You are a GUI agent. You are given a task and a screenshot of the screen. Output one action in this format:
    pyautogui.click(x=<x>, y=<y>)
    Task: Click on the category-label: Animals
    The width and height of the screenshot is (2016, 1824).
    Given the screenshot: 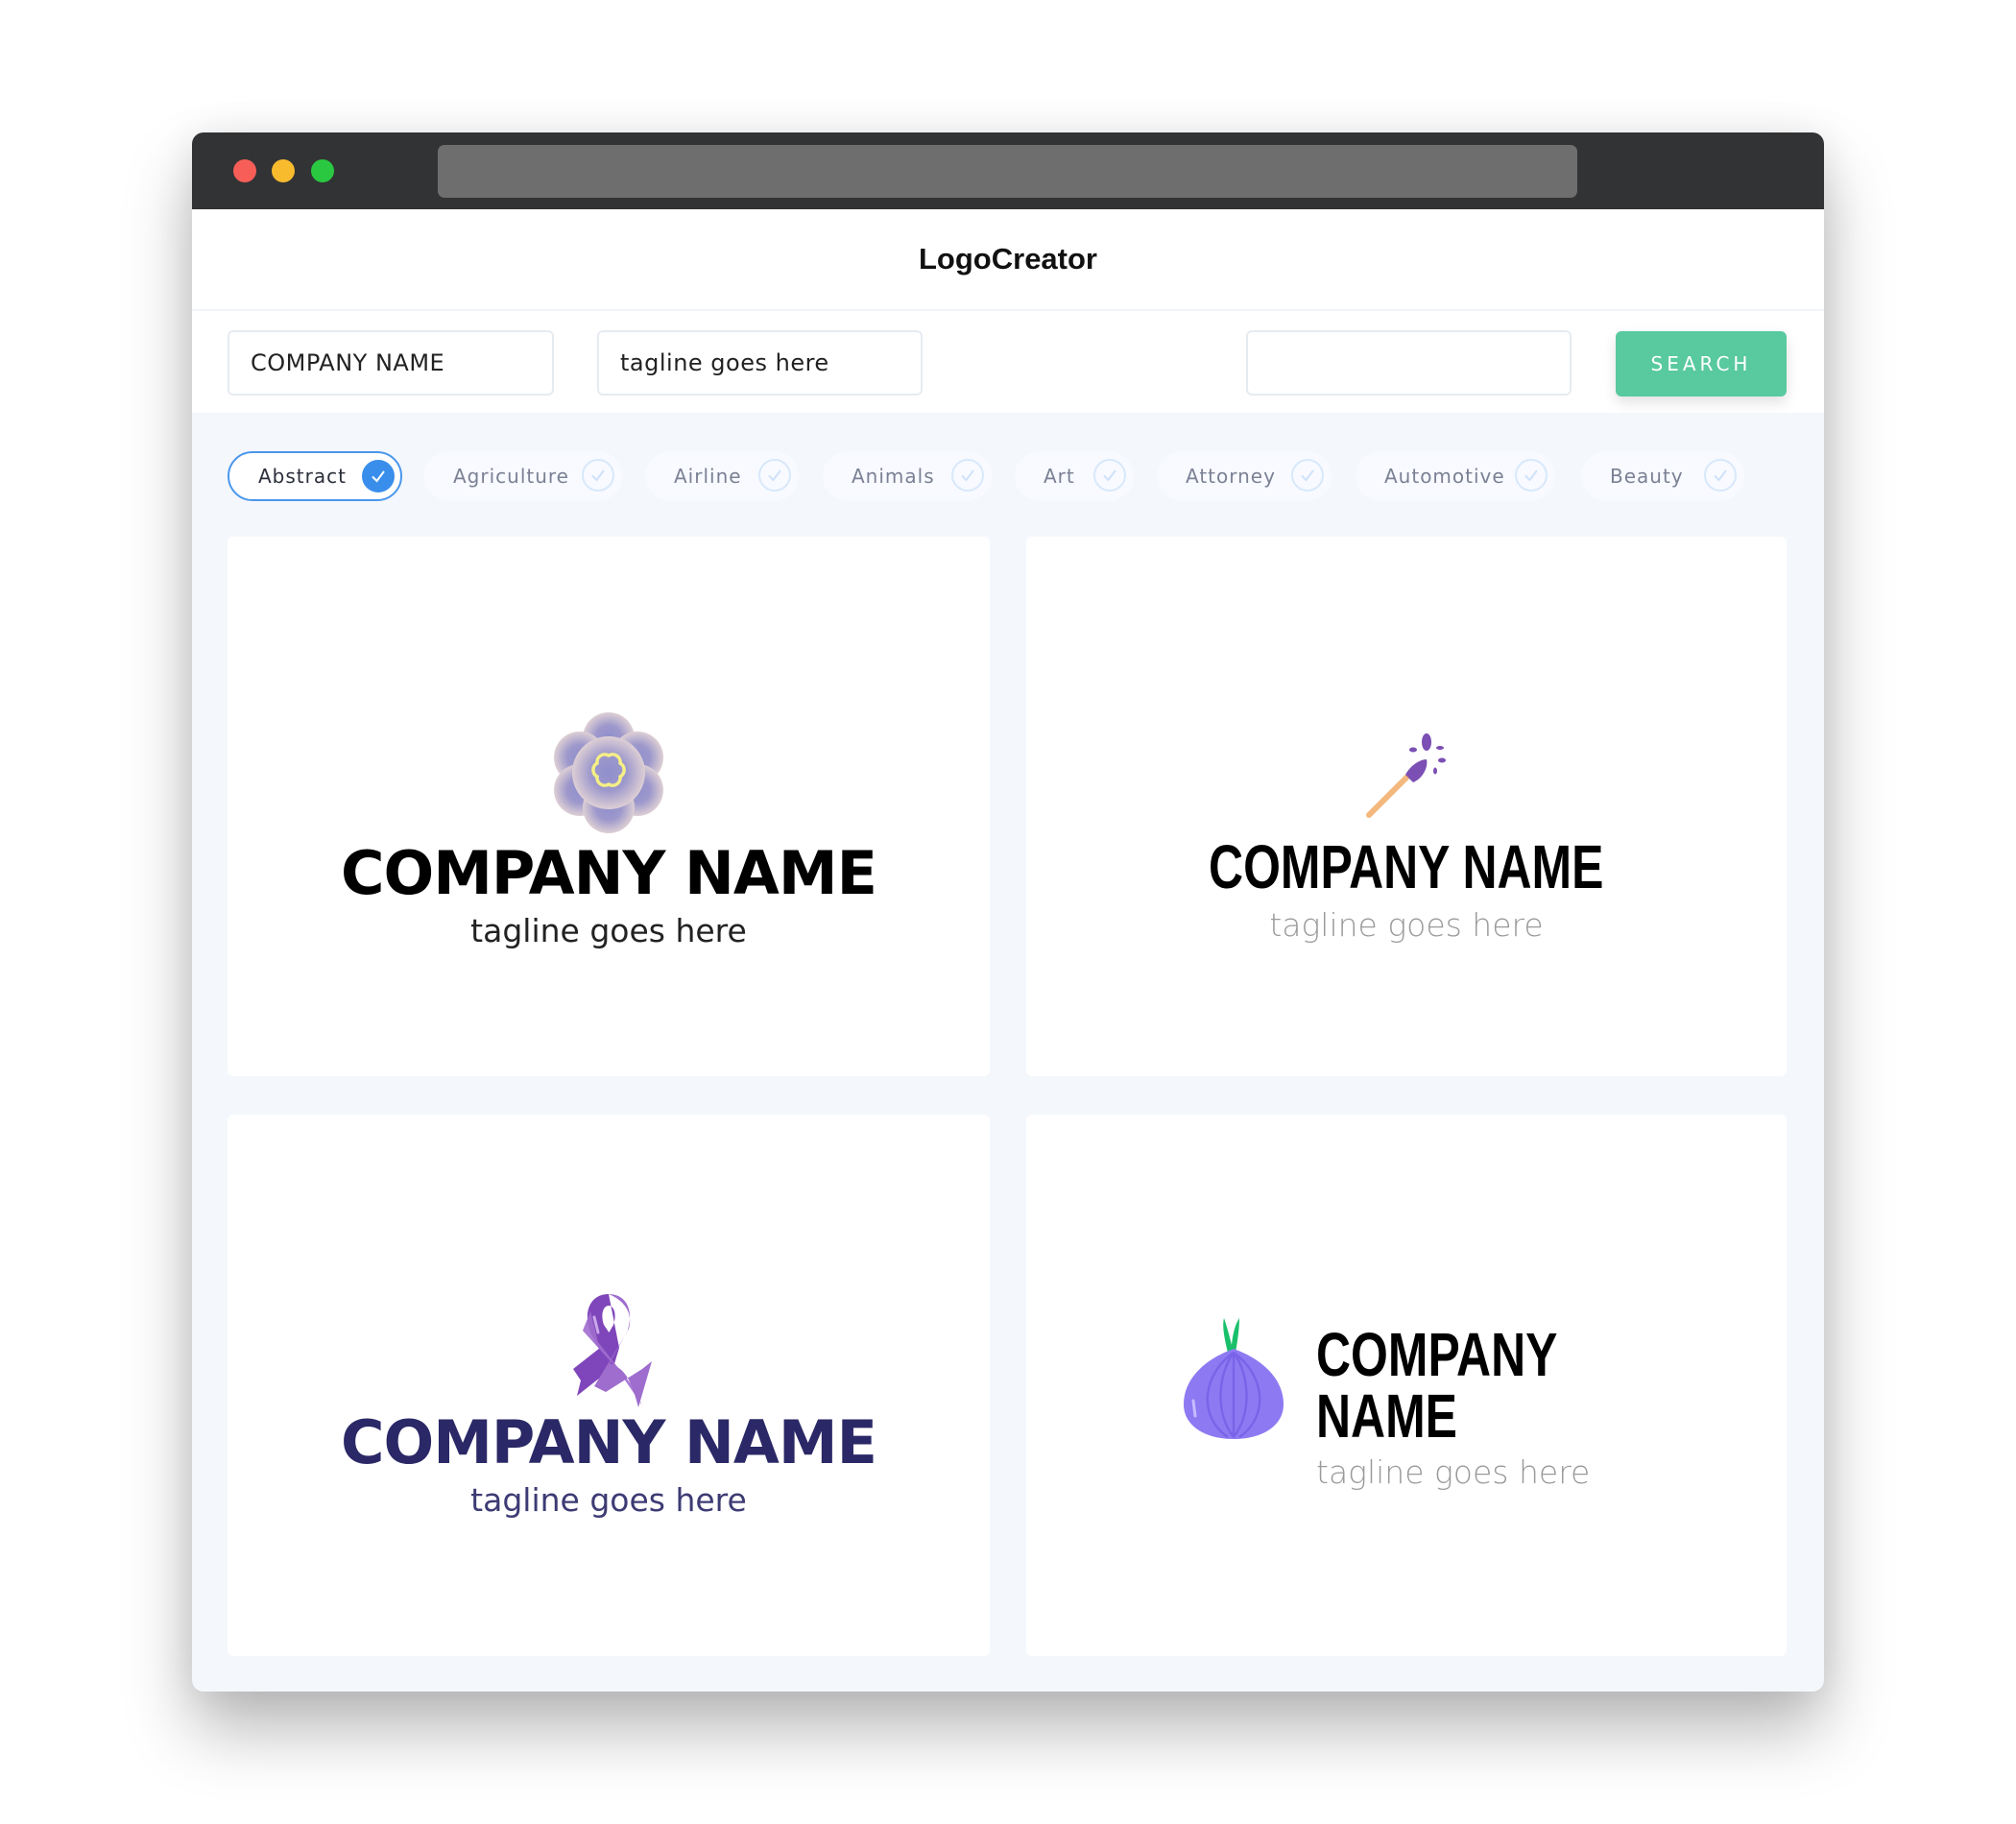 What is the action you would take?
    pyautogui.click(x=893, y=476)
    